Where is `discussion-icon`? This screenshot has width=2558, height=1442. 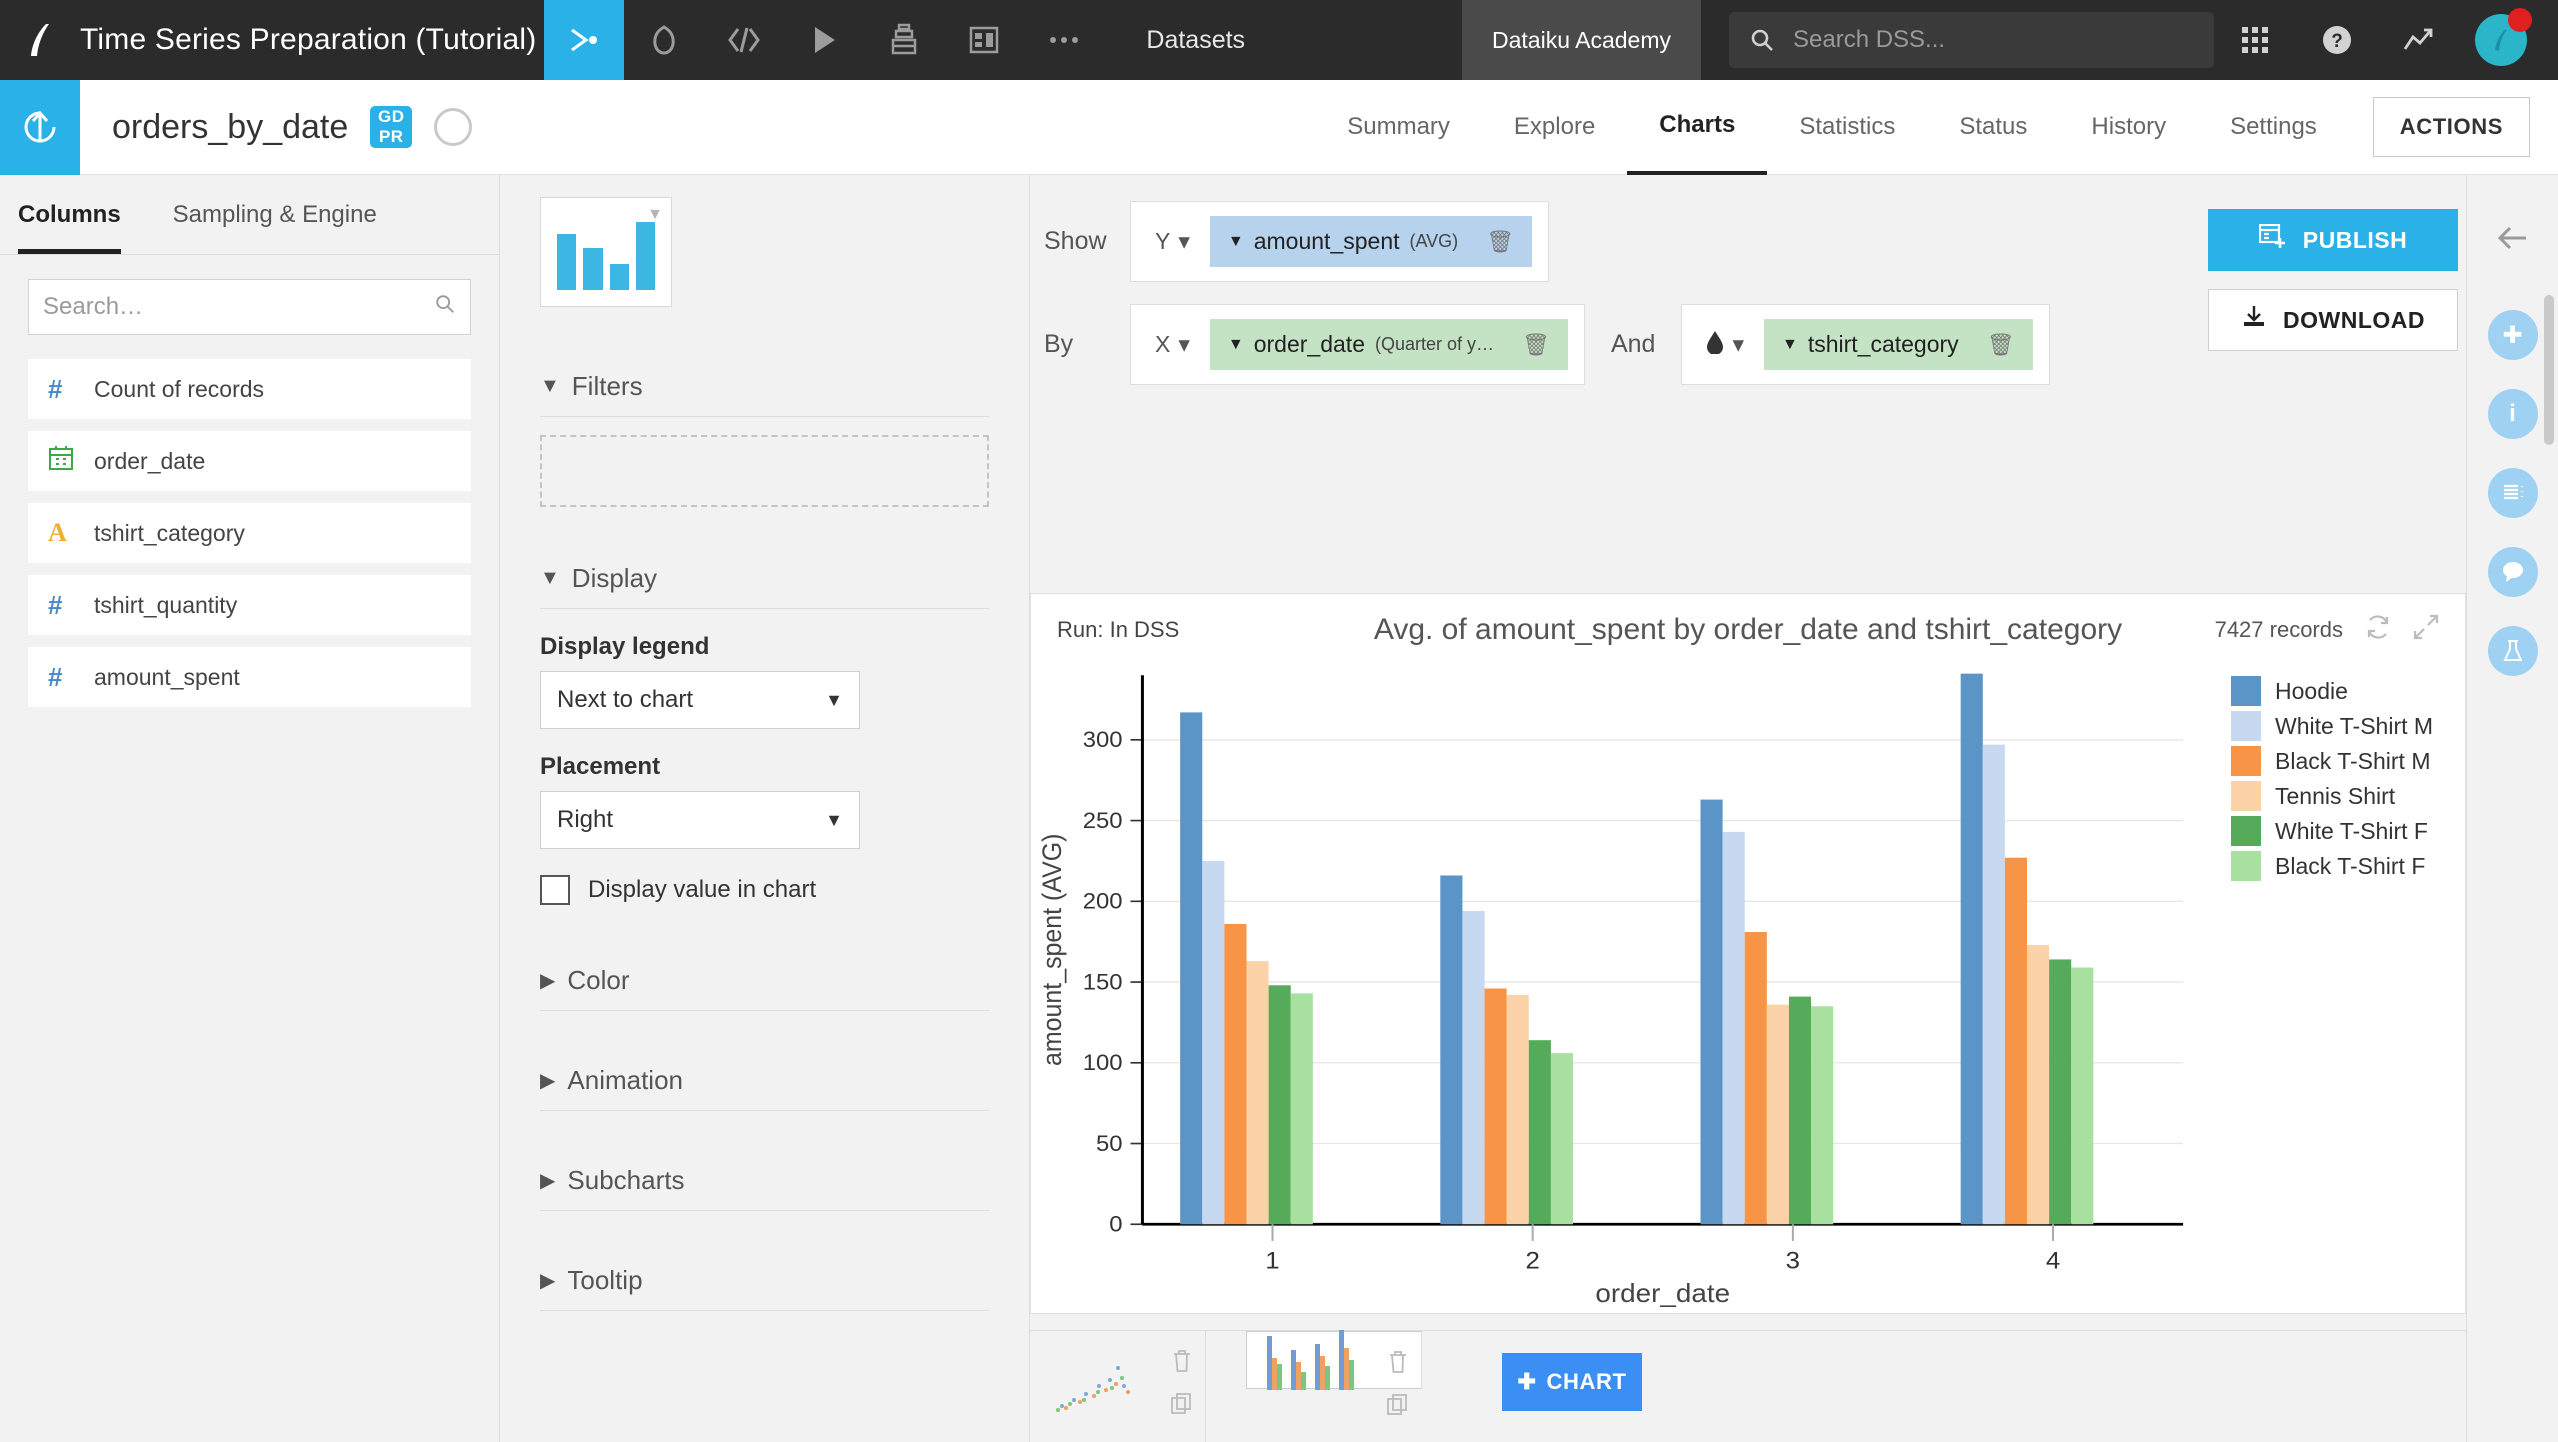
discussion-icon is located at coordinates (2512, 572).